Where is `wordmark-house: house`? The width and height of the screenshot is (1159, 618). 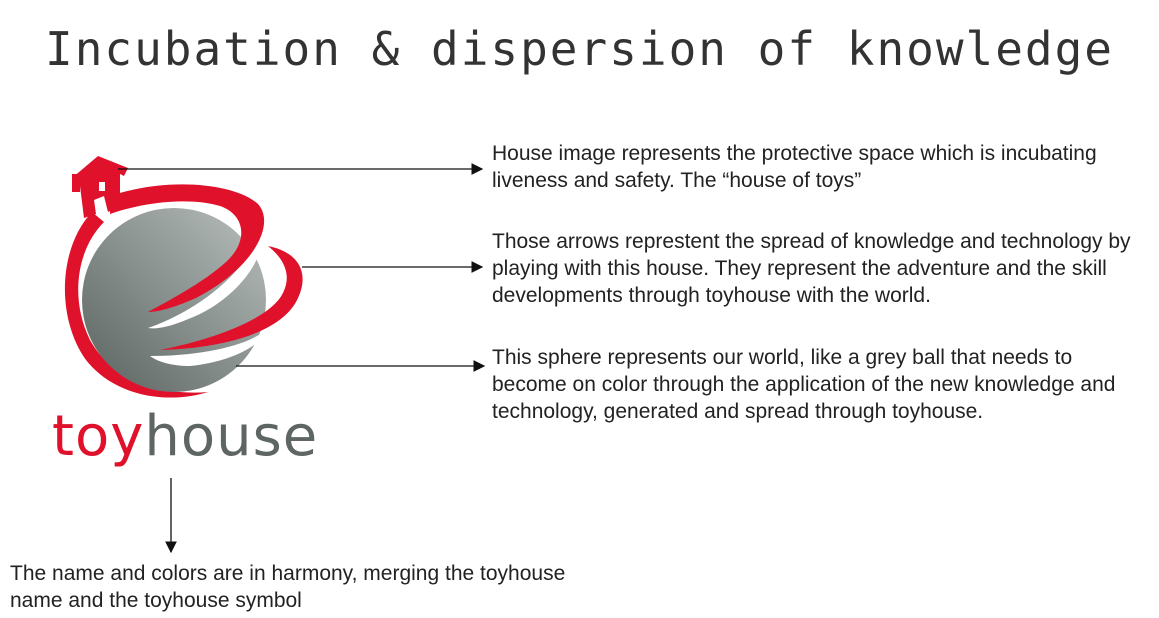 wordmark-house: house is located at coordinates (231, 436).